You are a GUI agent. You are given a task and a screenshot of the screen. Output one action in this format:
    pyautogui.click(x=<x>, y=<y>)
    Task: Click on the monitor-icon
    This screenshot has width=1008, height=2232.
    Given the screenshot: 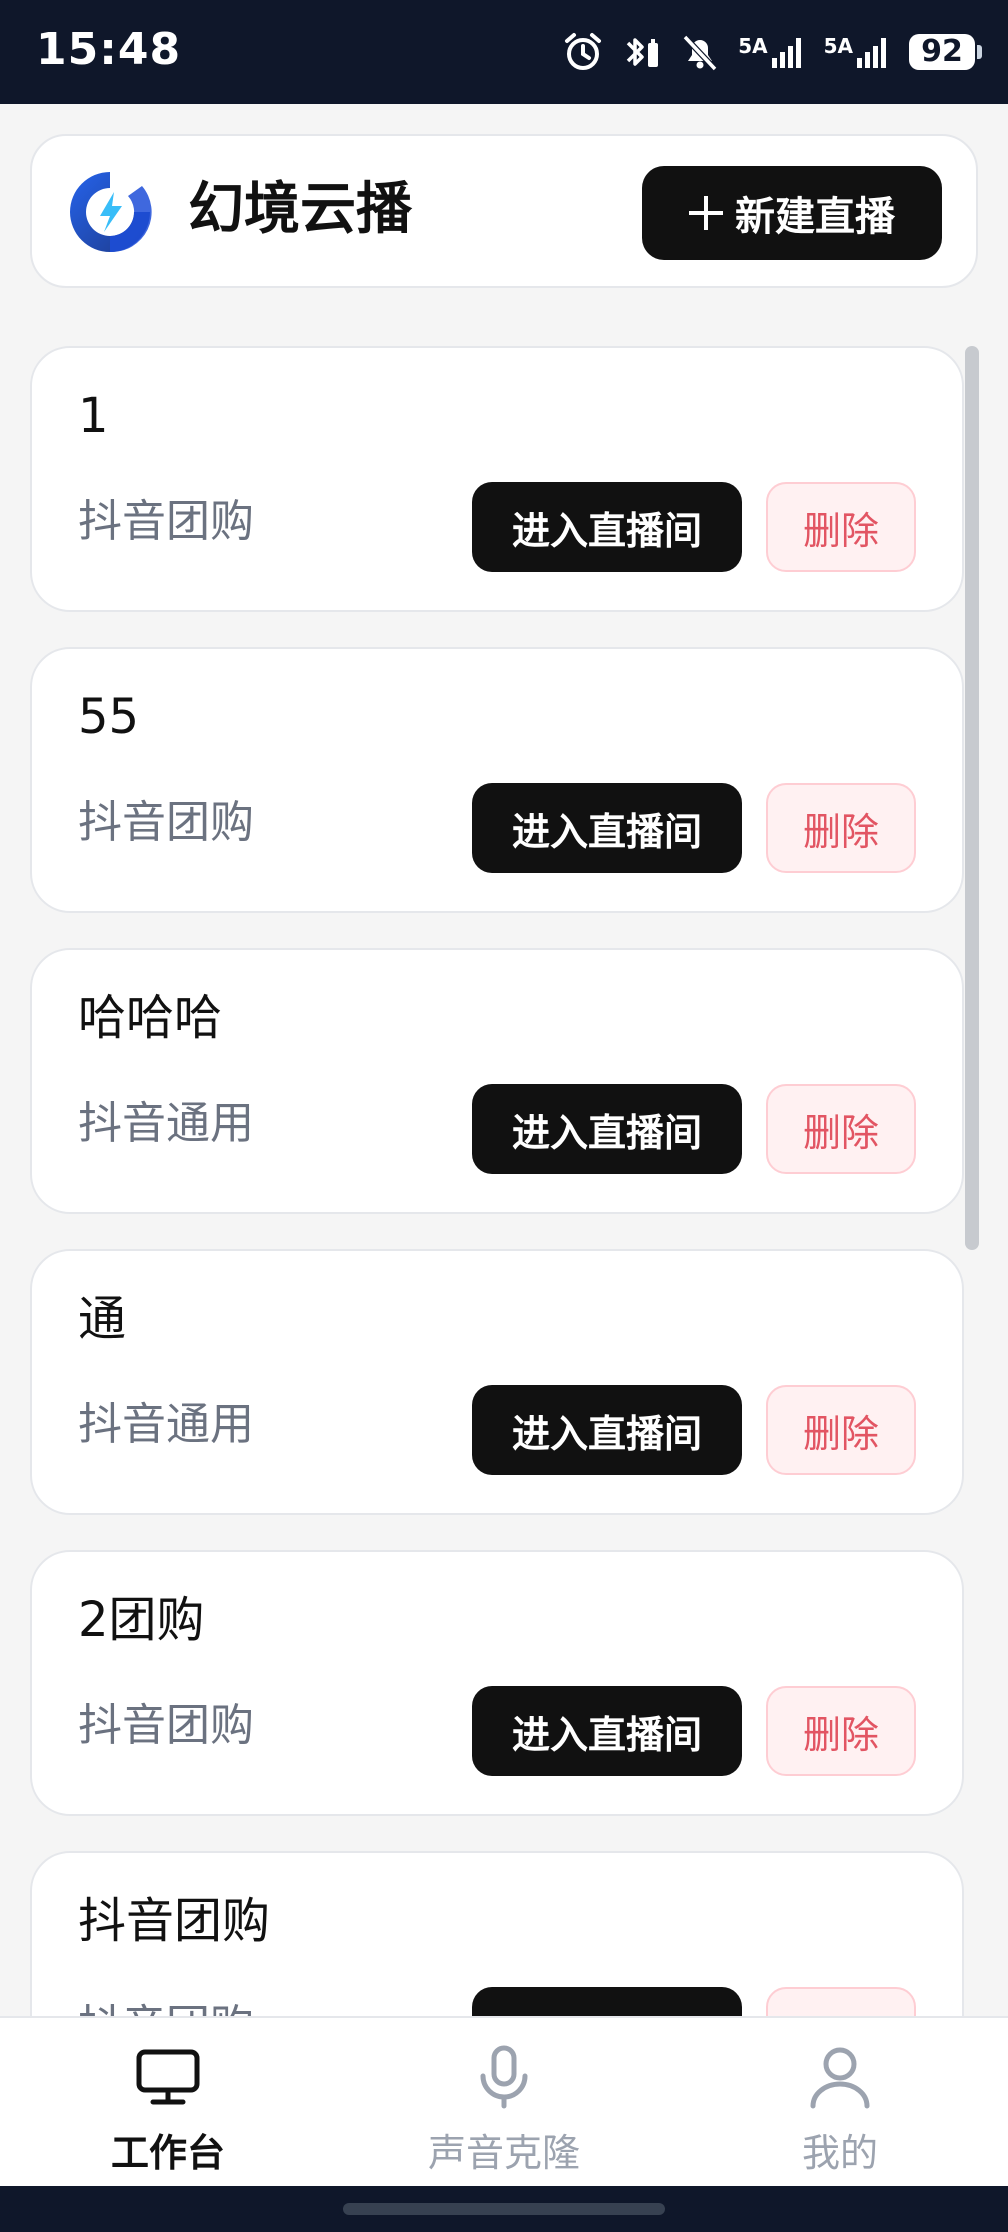 What is the action you would take?
    pyautogui.click(x=168, y=2077)
    